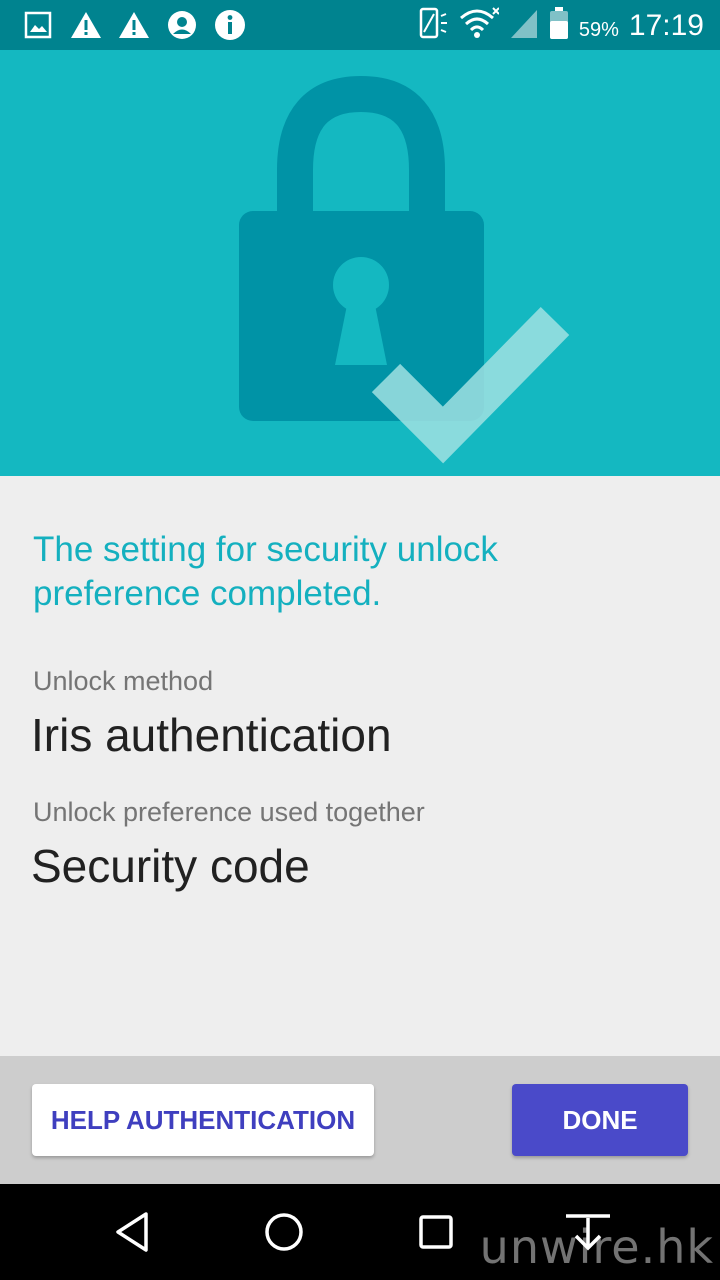 The width and height of the screenshot is (720, 1280). What do you see at coordinates (479, 25) in the screenshot?
I see `wifi-icon` at bounding box center [479, 25].